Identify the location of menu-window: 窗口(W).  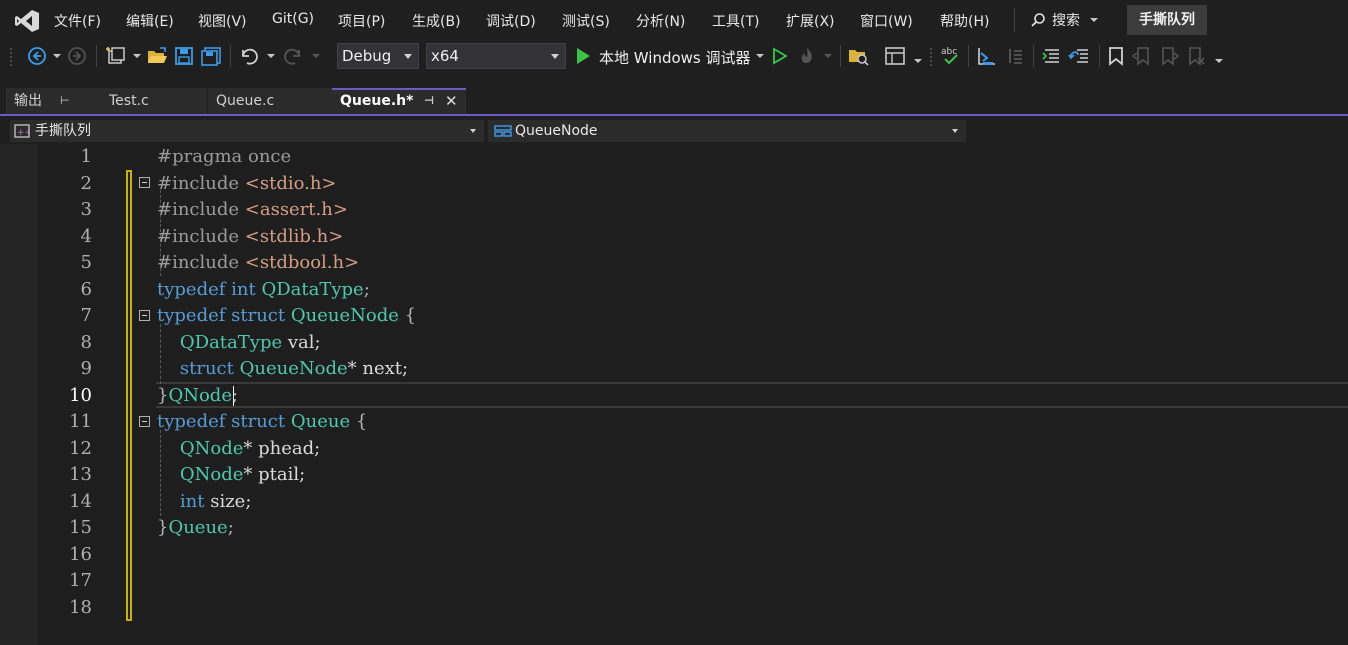
(886, 21).